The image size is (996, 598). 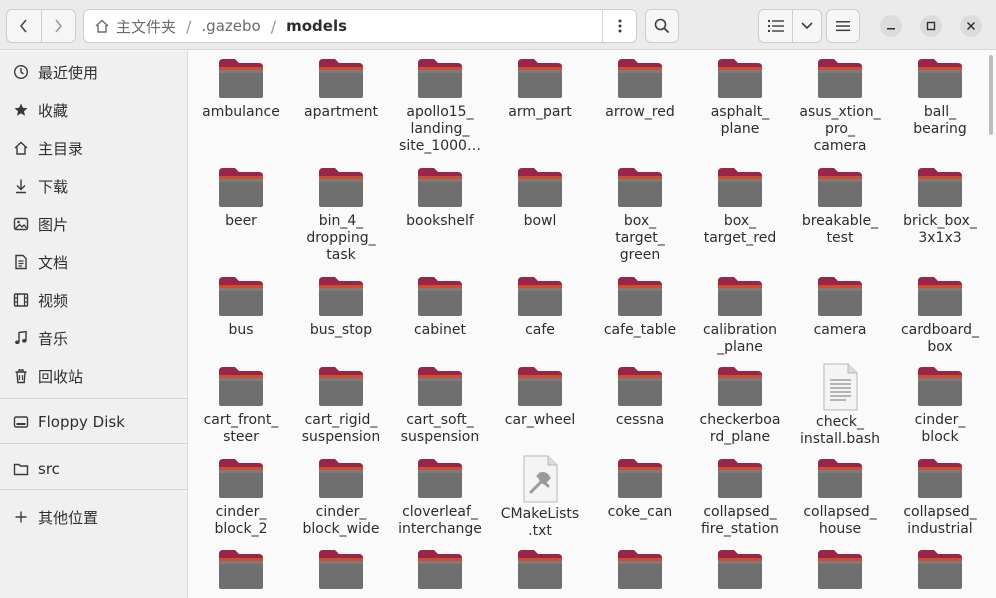 What do you see at coordinates (94, 186) in the screenshot?
I see `sidebar-item-downloads: 下载` at bounding box center [94, 186].